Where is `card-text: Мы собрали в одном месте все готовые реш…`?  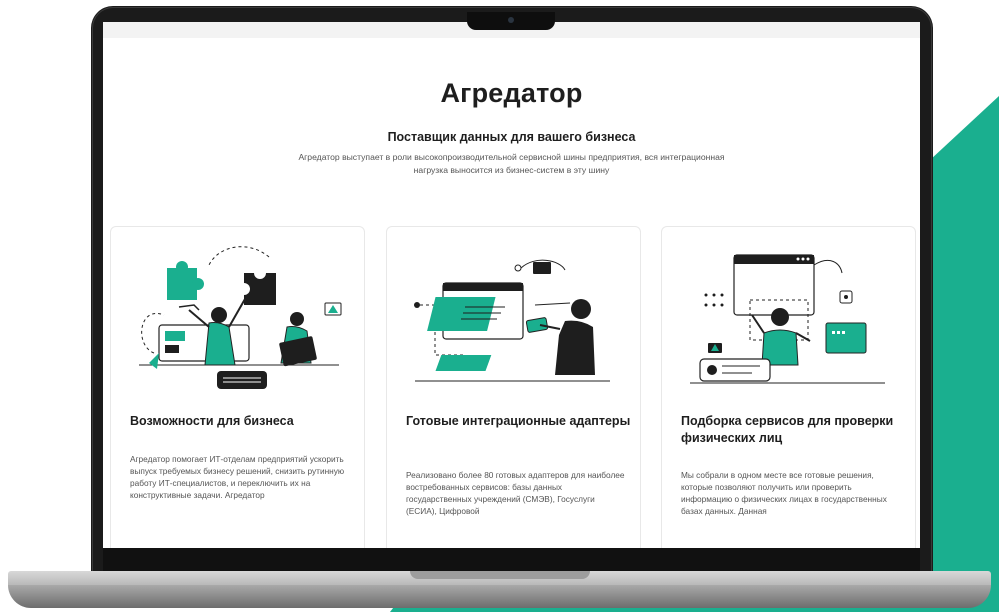 card-text: Мы собрали в одном месте все готовые реш… is located at coordinates (784, 493).